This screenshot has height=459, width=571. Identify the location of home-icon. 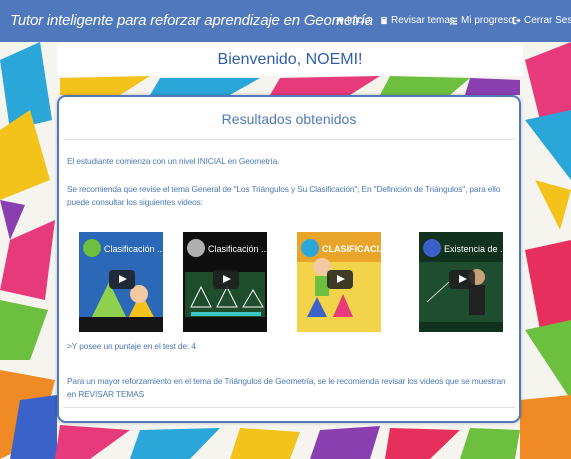
(339, 20).